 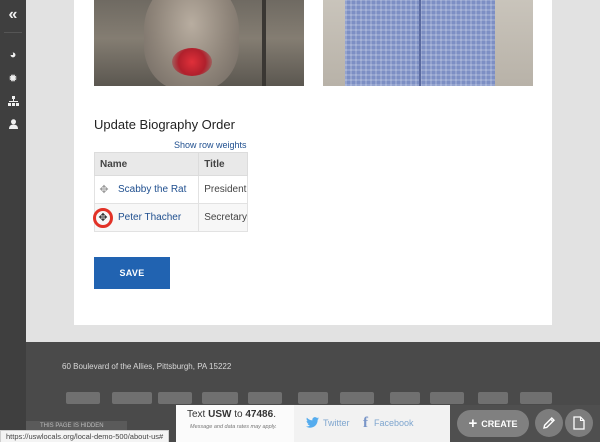 What do you see at coordinates (146, 164) in the screenshot?
I see `column-header-name: Name` at bounding box center [146, 164].